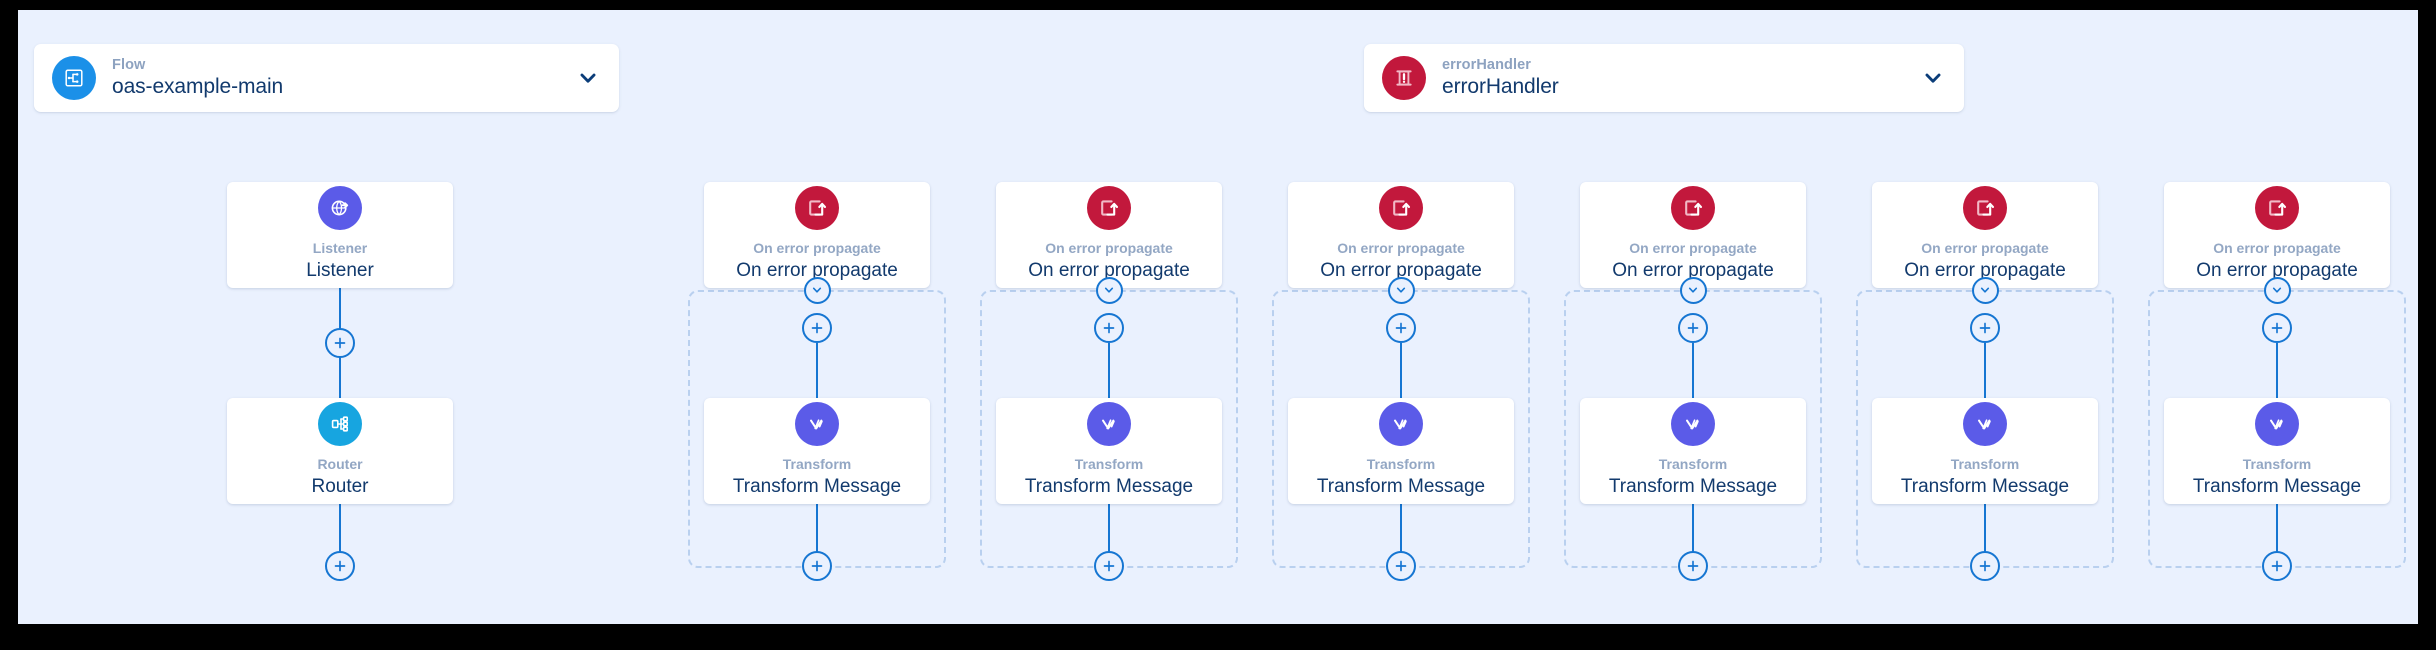 The image size is (2436, 650). Describe the element at coordinates (74, 78) in the screenshot. I see `flow-icon` at that location.